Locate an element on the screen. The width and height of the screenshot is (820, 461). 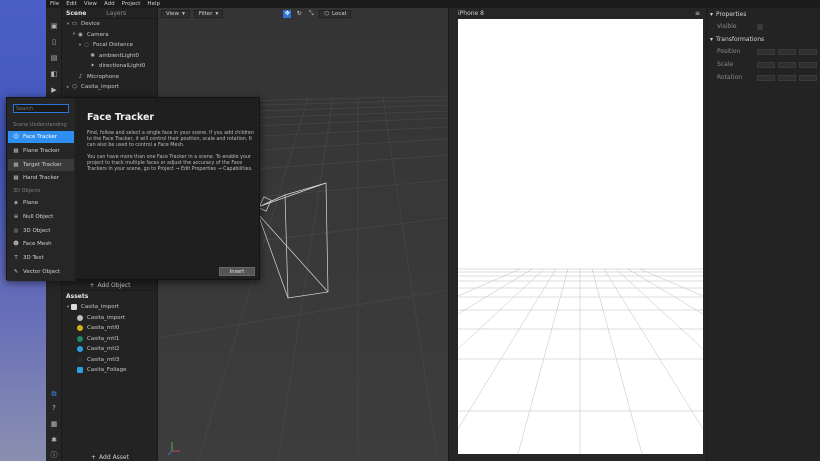
rotate-tool-icon: ↻ is located at coordinates (299, 14).